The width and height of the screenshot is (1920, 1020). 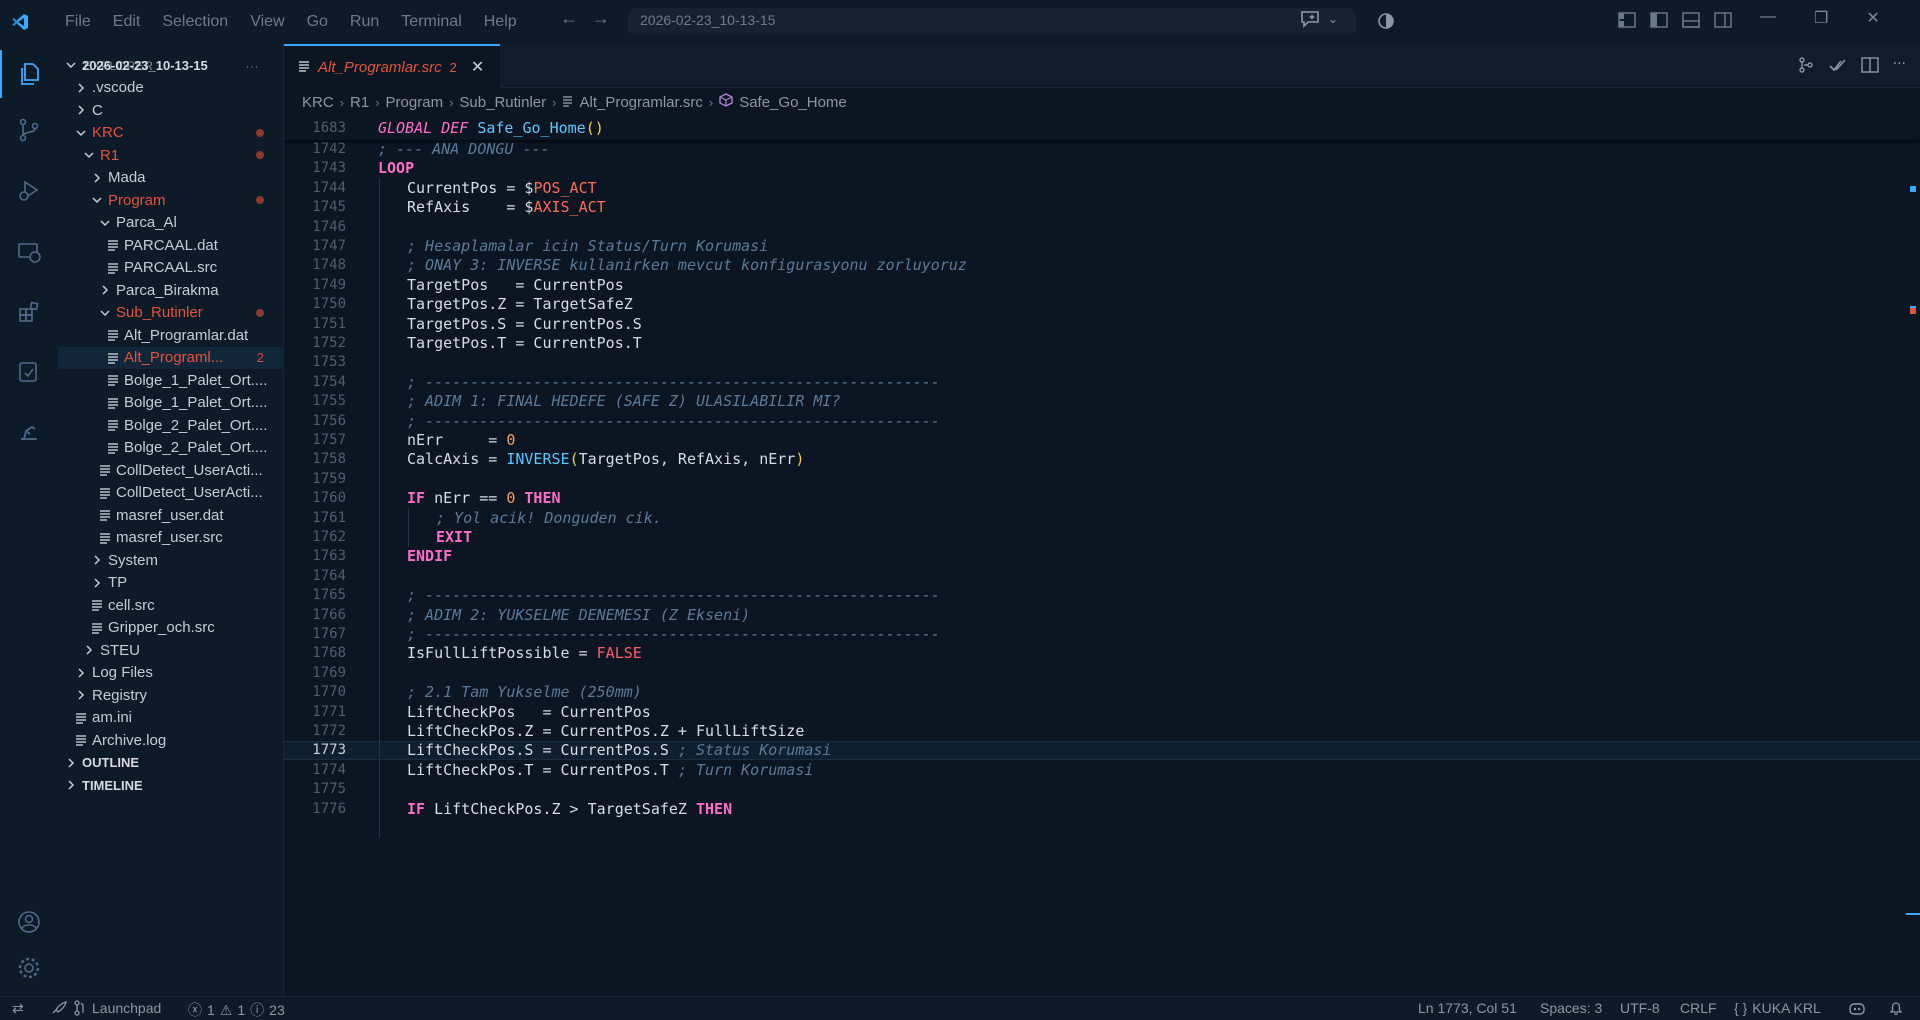 What do you see at coordinates (1821, 18) in the screenshot?
I see `restore-icon: ❐` at bounding box center [1821, 18].